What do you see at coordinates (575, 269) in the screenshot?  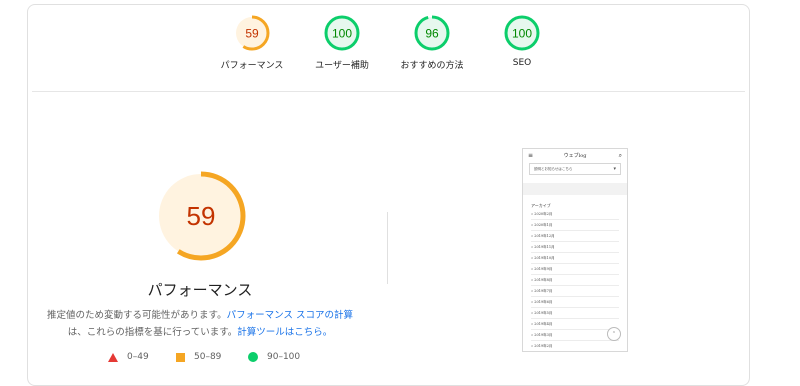 I see `preview-archive-item: » 2019年9月` at bounding box center [575, 269].